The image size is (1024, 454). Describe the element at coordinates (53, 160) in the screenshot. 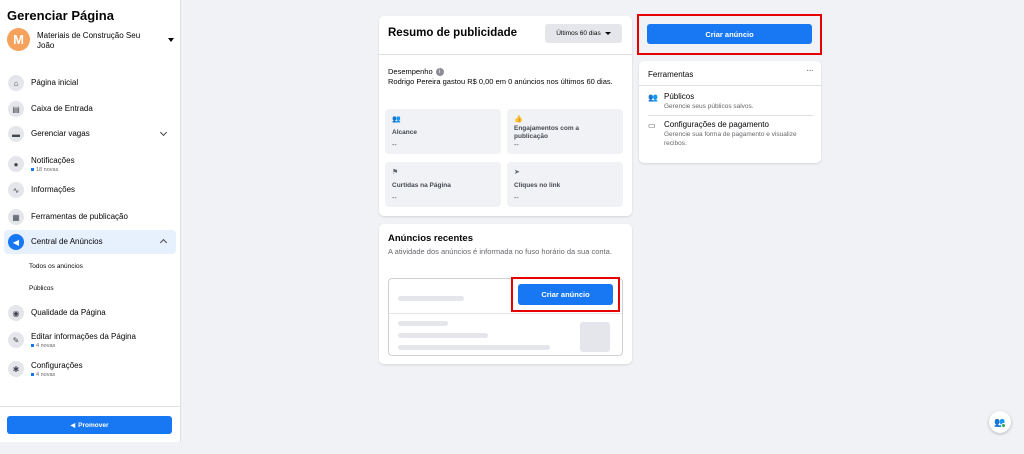

I see `sidebar-item-label: Notificações` at that location.